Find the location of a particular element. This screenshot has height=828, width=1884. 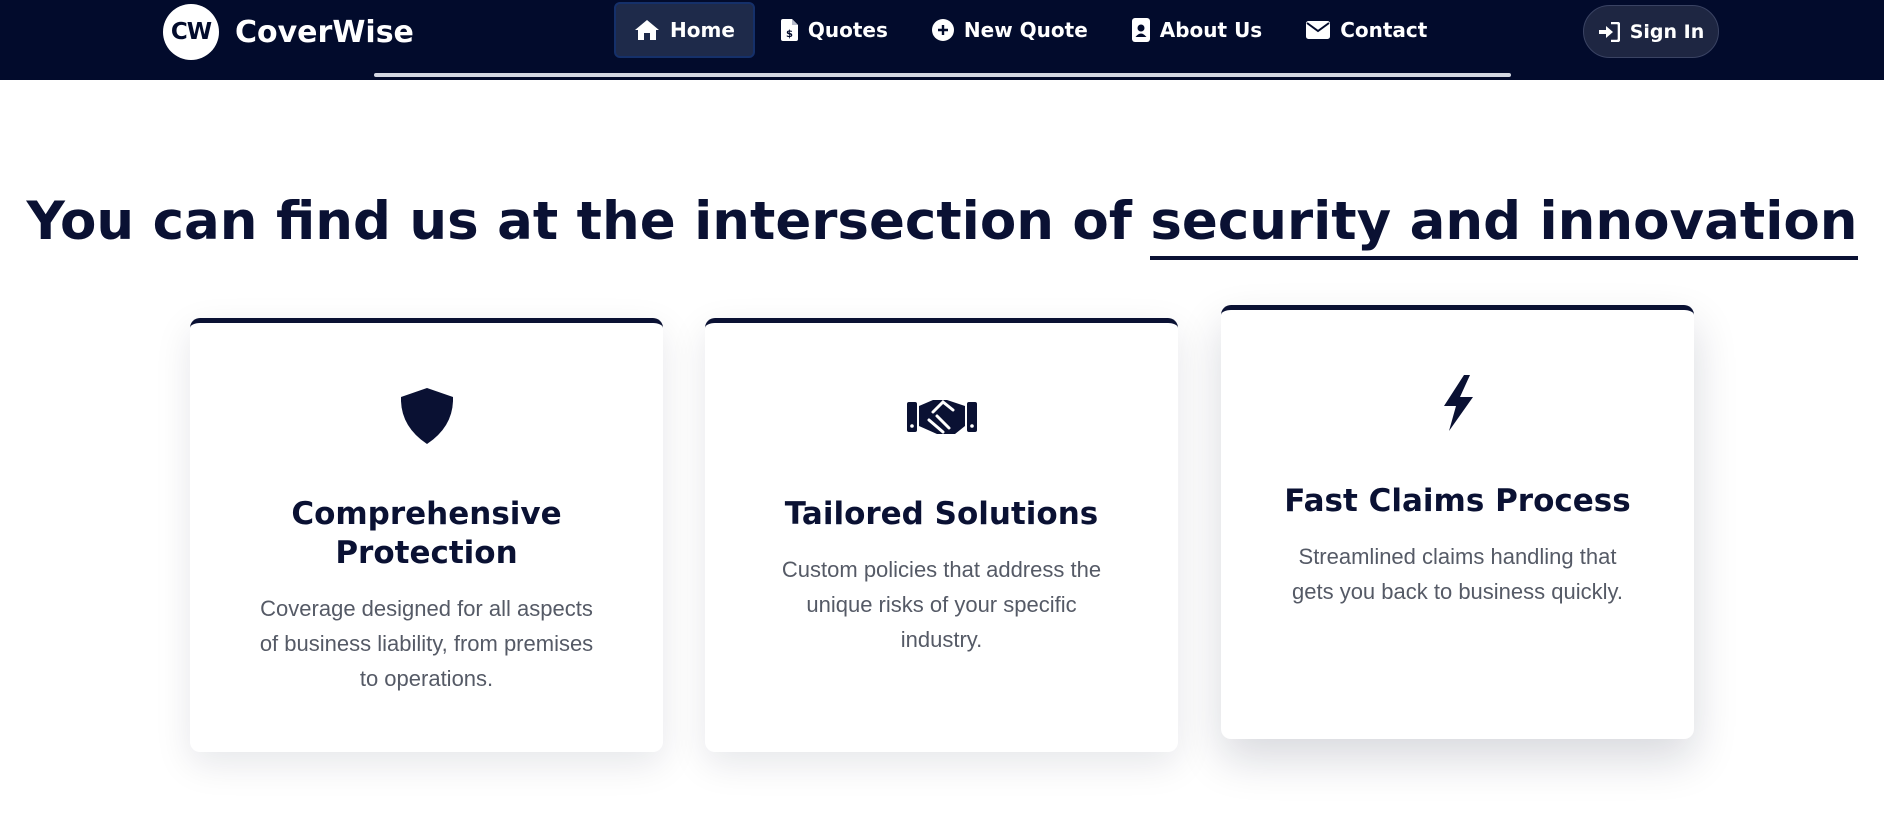

nav-item-label: Home is located at coordinates (702, 30).